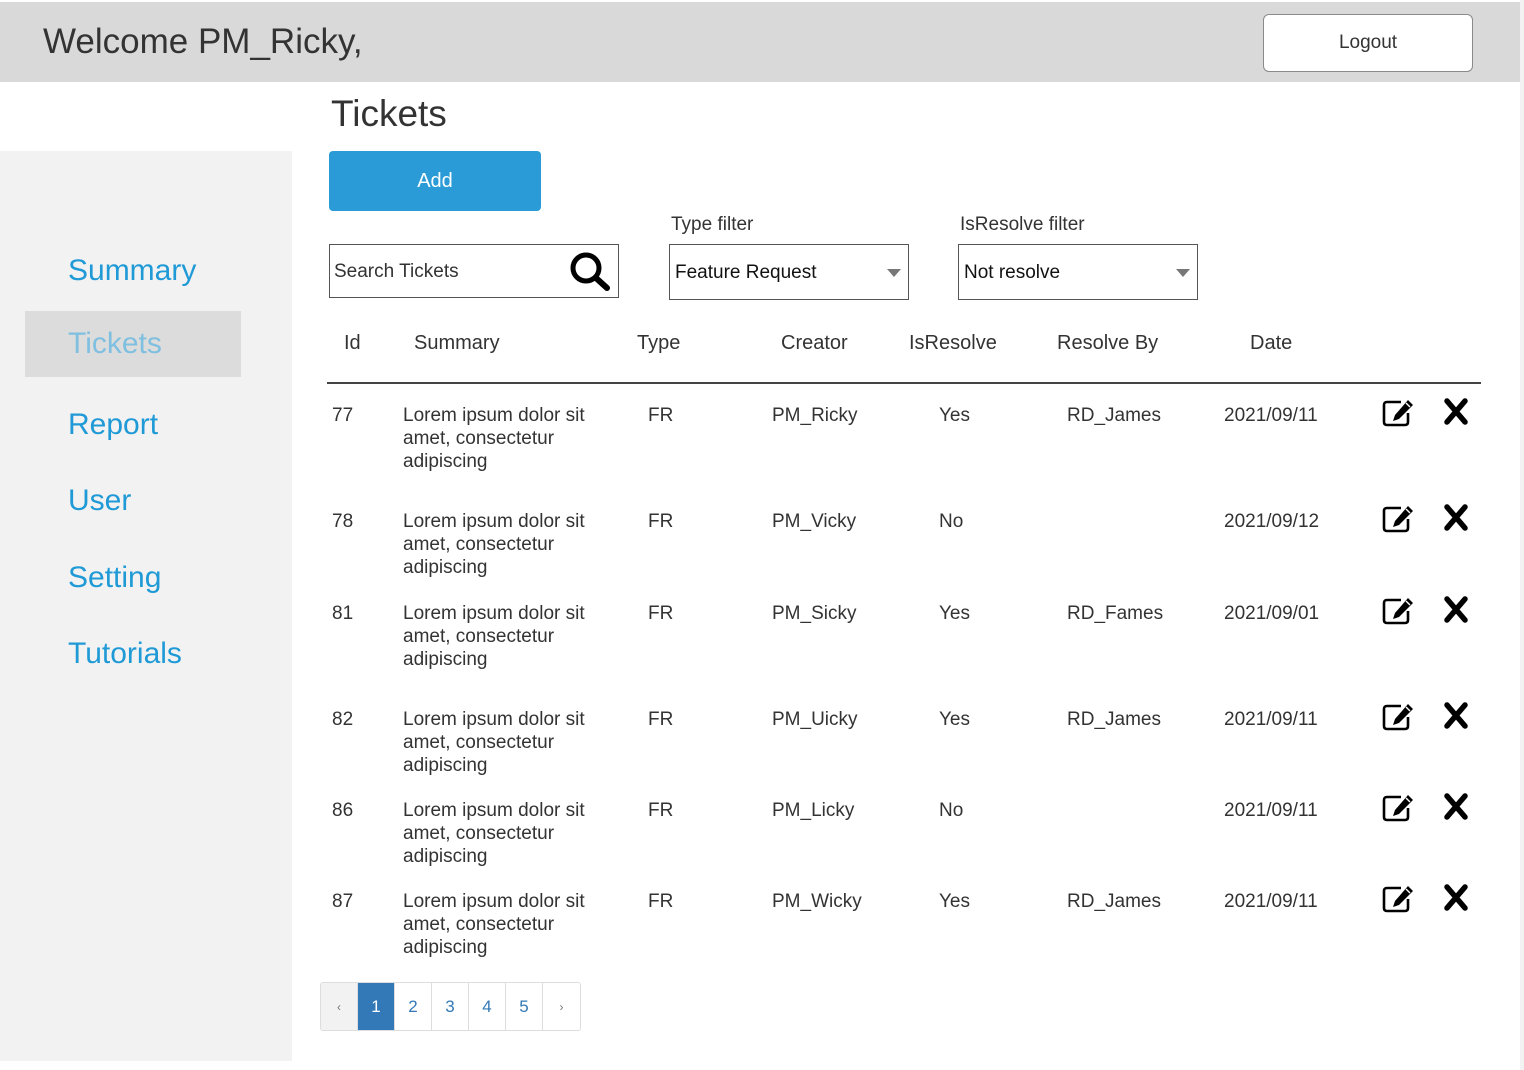 The width and height of the screenshot is (1524, 1070). What do you see at coordinates (376, 1006) in the screenshot?
I see `pagination-page-1: 1` at bounding box center [376, 1006].